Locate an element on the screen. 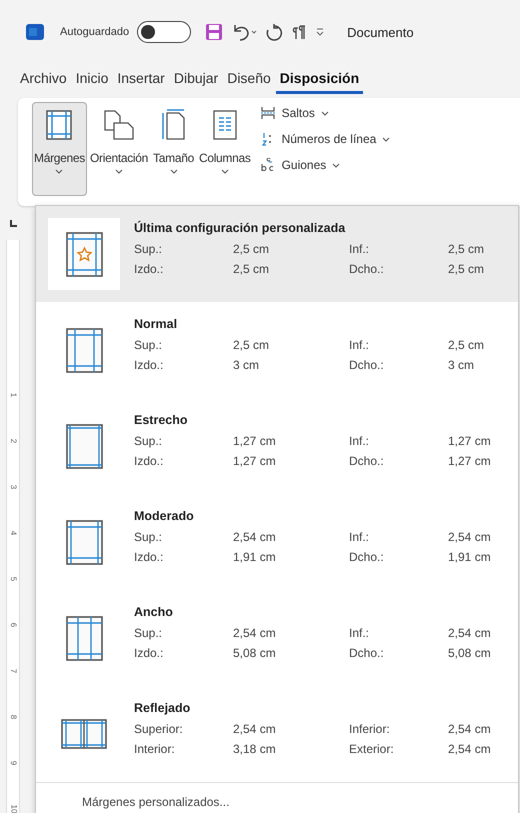 The width and height of the screenshot is (520, 813). option-title: Ancho is located at coordinates (154, 612).